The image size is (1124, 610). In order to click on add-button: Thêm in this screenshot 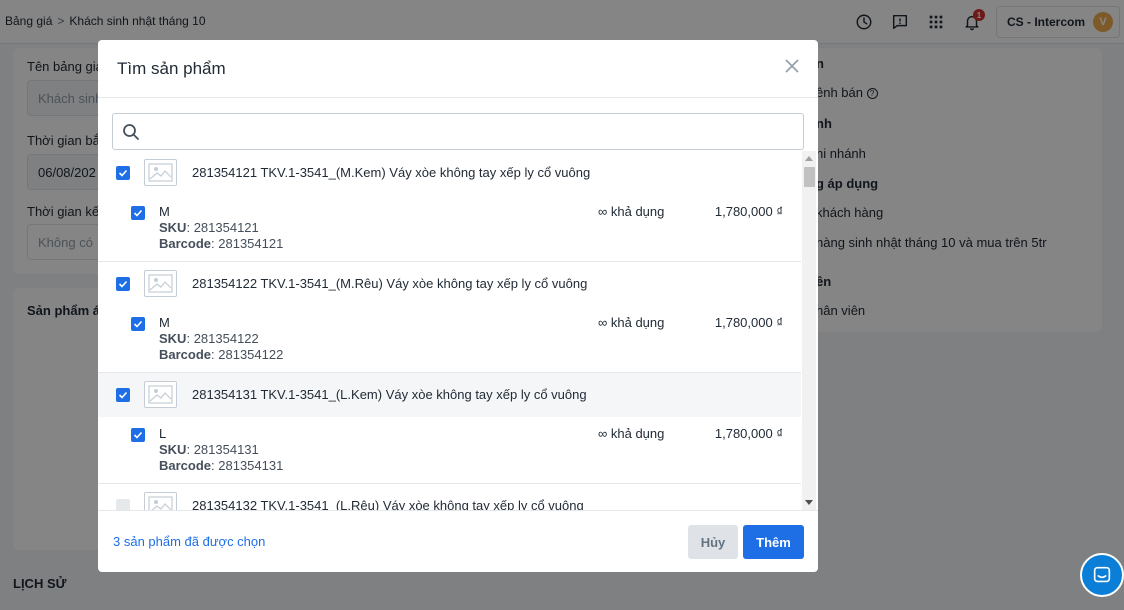, I will do `click(773, 542)`.